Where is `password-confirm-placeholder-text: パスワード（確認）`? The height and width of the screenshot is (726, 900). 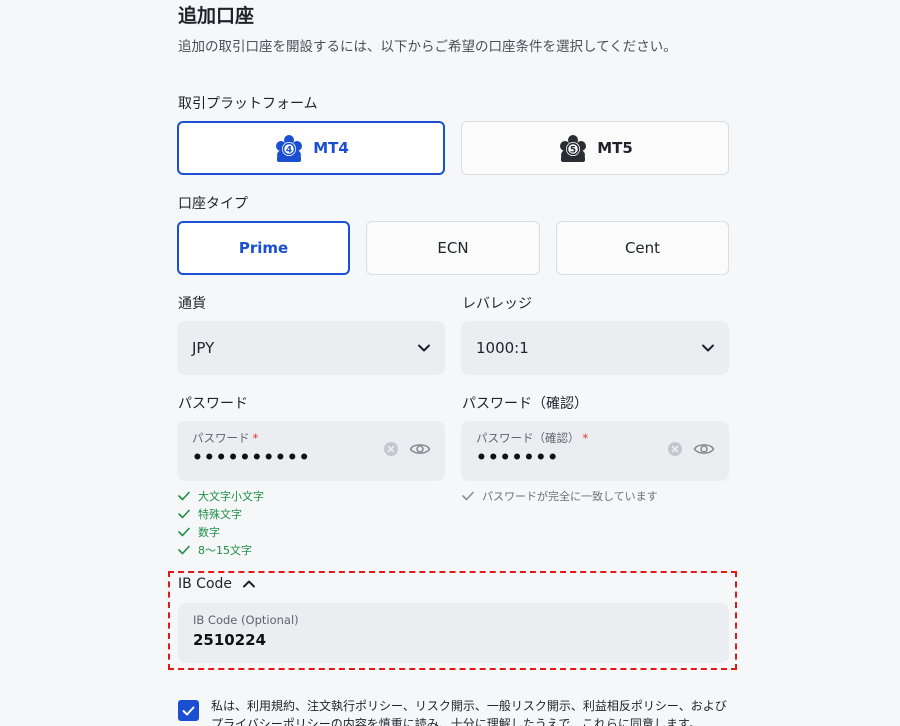 password-confirm-placeholder-text: パスワード（確認） is located at coordinates (528, 438).